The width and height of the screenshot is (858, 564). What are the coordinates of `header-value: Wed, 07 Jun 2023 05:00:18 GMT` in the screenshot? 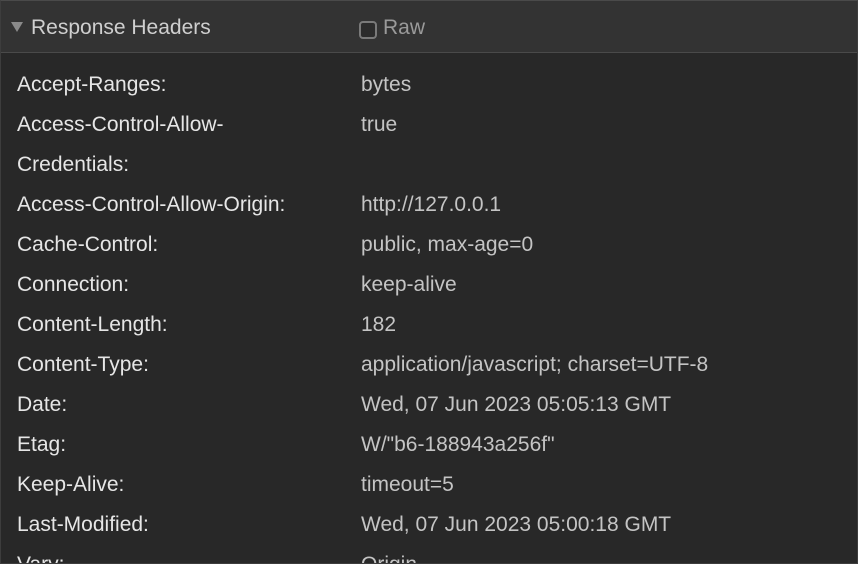 It's located at (516, 524).